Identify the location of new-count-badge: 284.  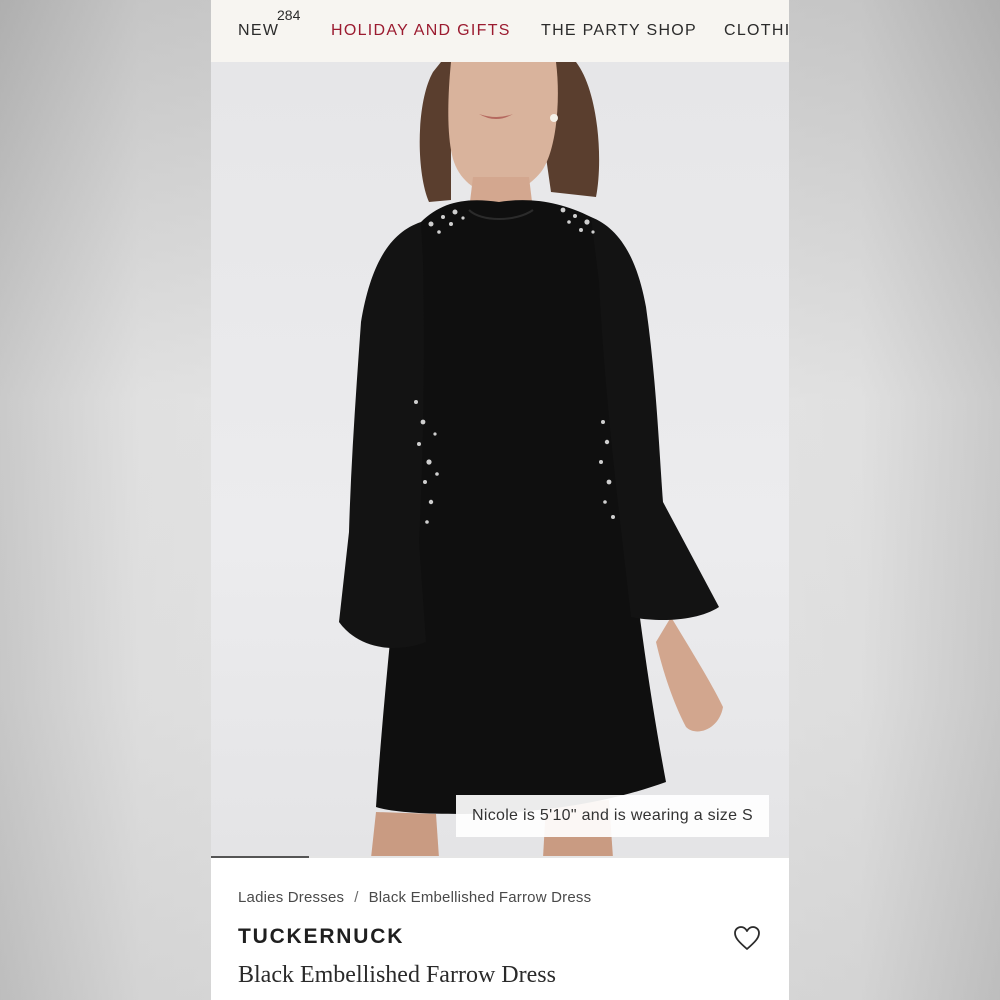
(289, 15).